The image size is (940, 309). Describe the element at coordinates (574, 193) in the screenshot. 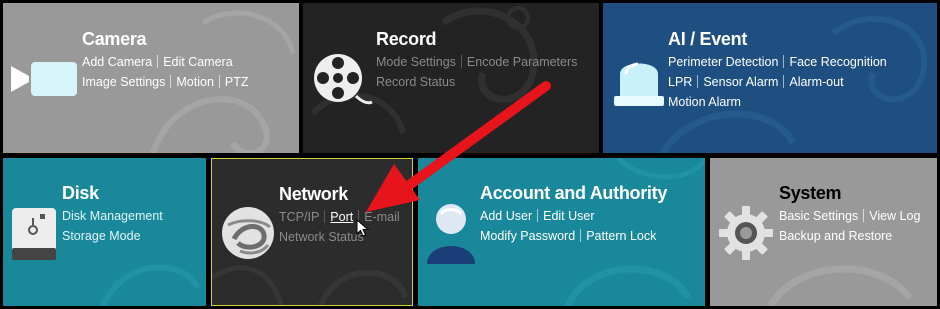

I see `account-title: Account and Authority` at that location.